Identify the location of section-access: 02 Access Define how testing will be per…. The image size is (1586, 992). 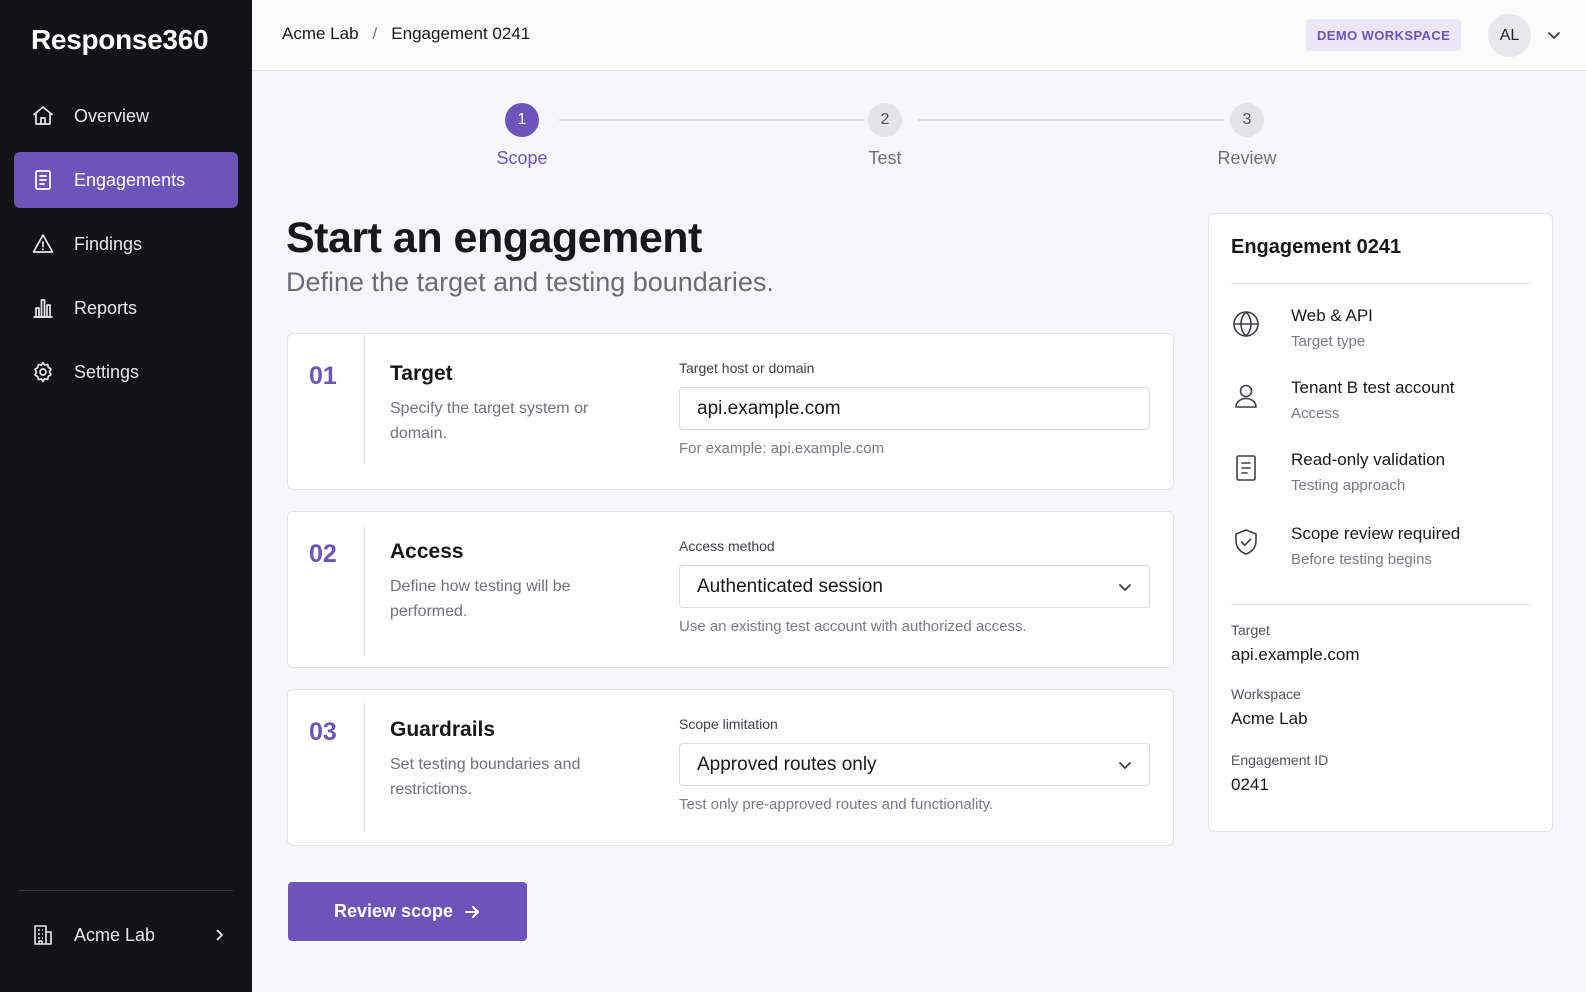
(730, 589).